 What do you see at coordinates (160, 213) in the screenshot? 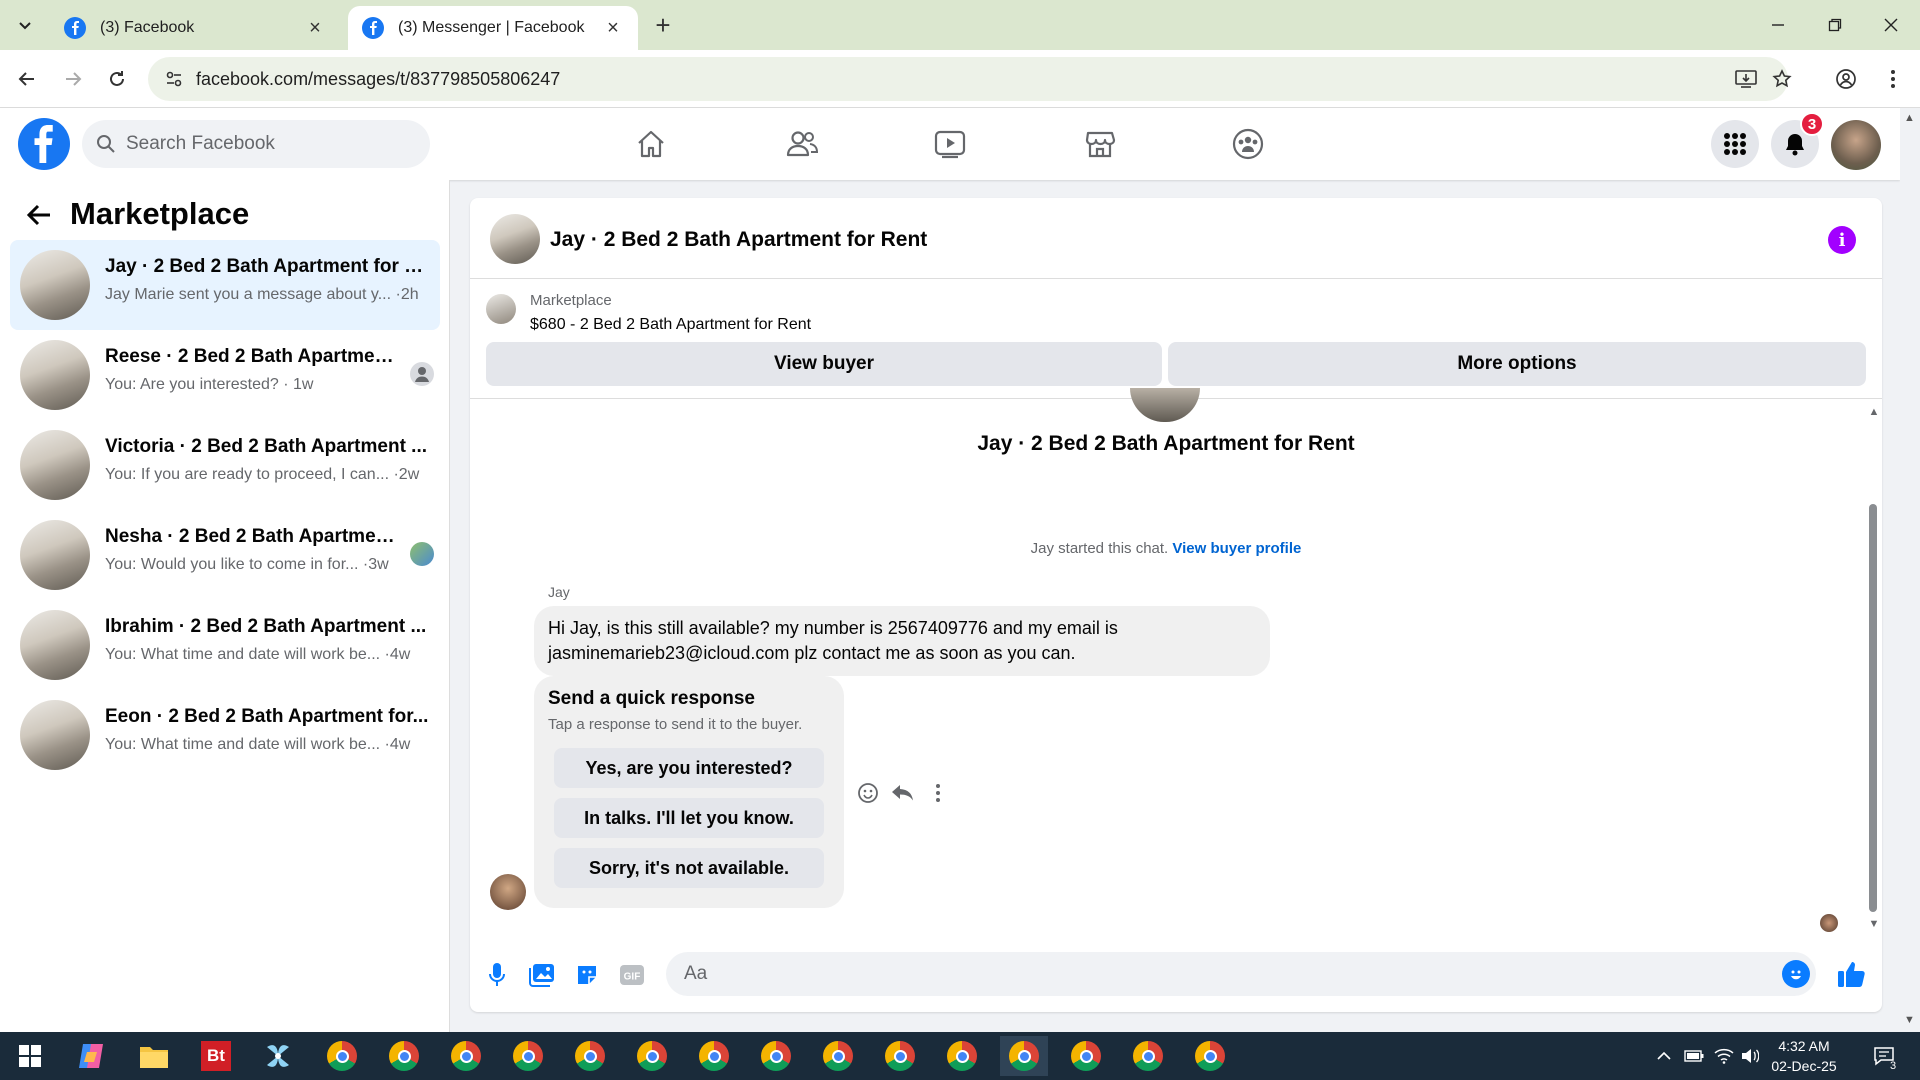
I see `sidebar-title: Marketplace` at bounding box center [160, 213].